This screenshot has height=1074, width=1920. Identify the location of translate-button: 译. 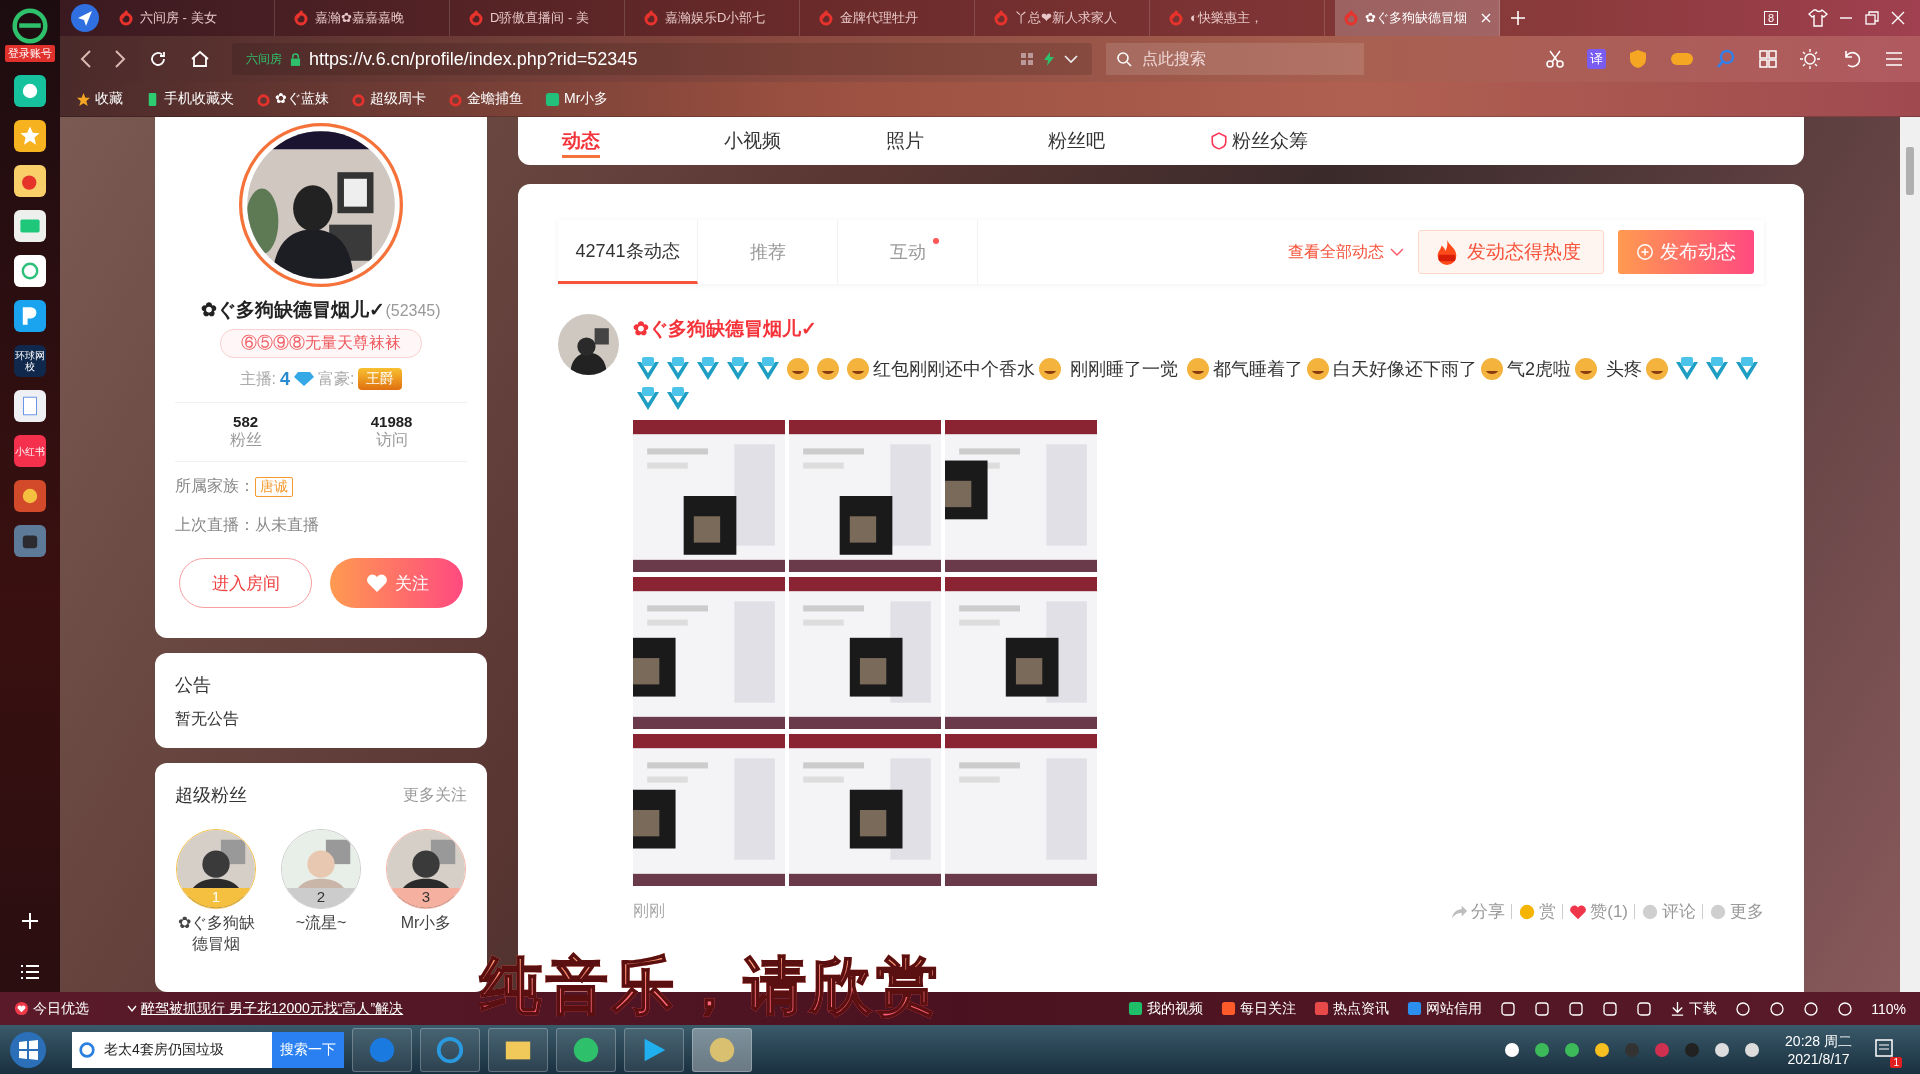
(1596, 59).